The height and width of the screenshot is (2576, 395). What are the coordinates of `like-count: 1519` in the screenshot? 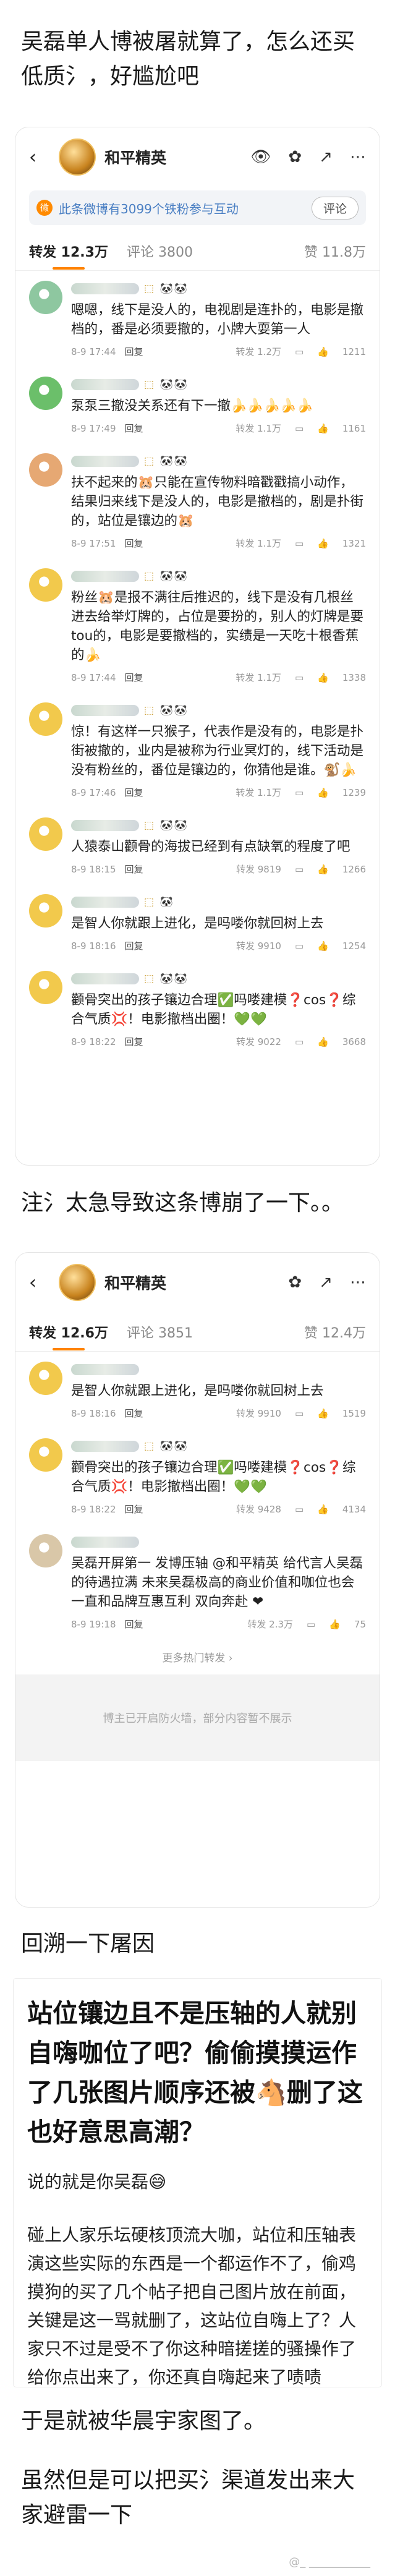 It's located at (354, 1413).